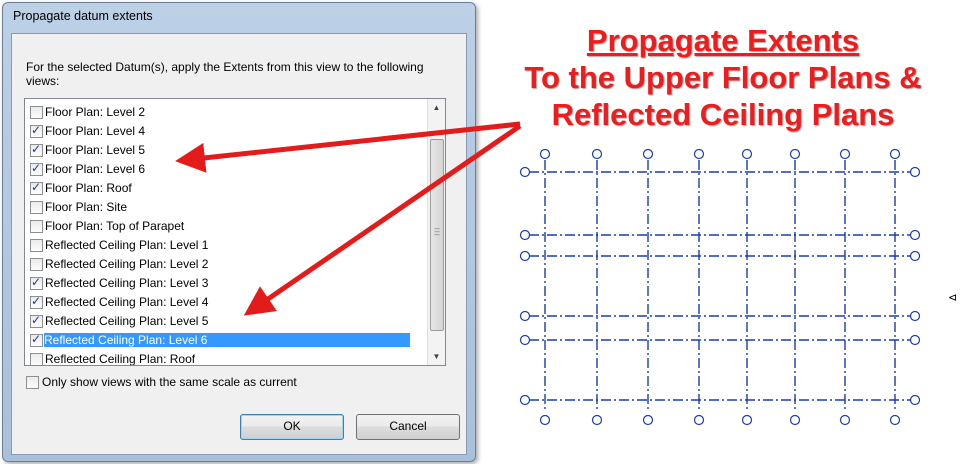  I want to click on callout-line-2: To the Upper Floor Plans &, so click(723, 77).